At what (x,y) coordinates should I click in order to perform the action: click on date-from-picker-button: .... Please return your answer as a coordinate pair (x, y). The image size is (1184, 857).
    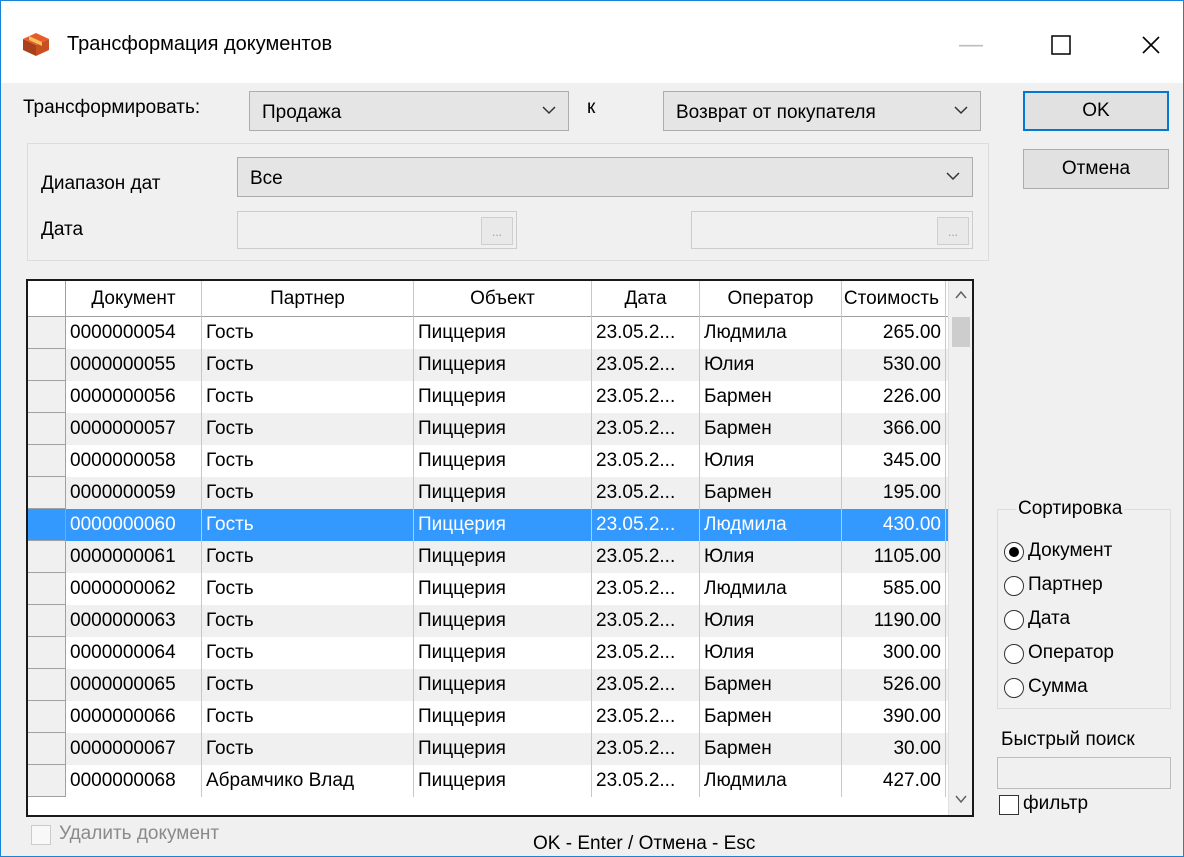
    Looking at the image, I should click on (497, 231).